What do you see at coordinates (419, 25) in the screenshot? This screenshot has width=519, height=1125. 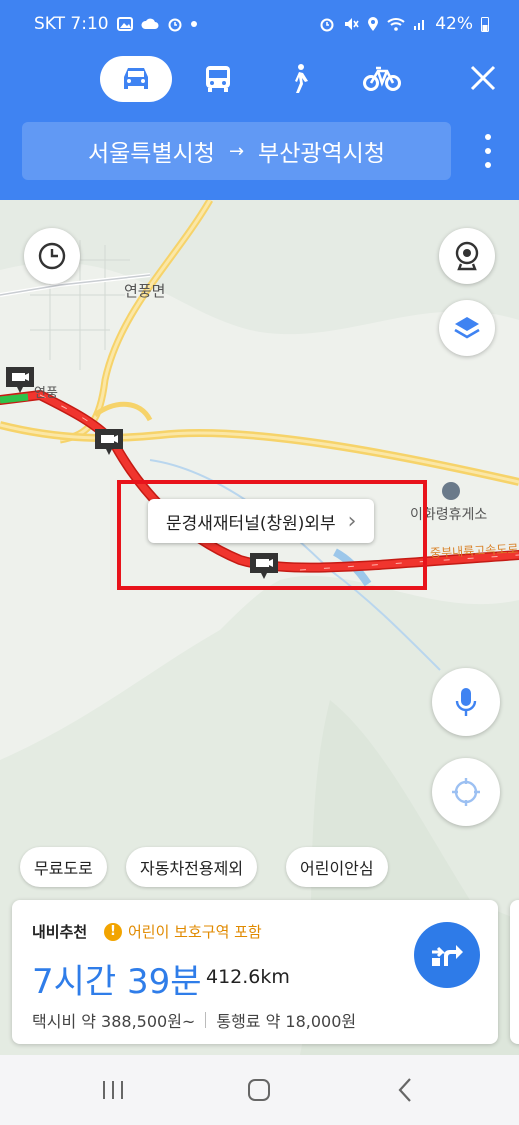 I see `signal-icon` at bounding box center [419, 25].